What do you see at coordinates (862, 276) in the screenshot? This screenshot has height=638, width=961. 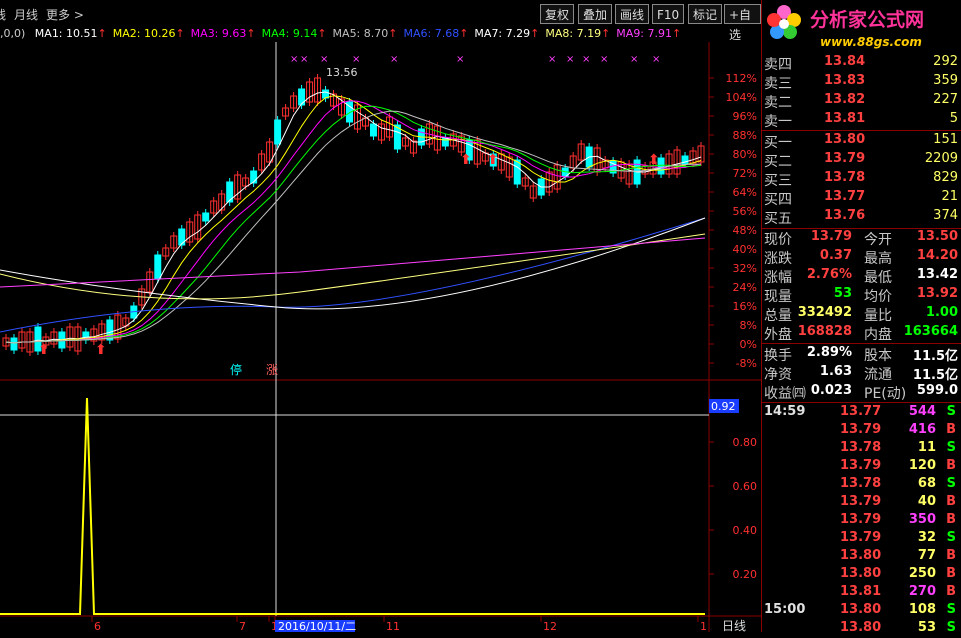 I see `stat-row: 涨幅 2.76% 最低 13.42` at bounding box center [862, 276].